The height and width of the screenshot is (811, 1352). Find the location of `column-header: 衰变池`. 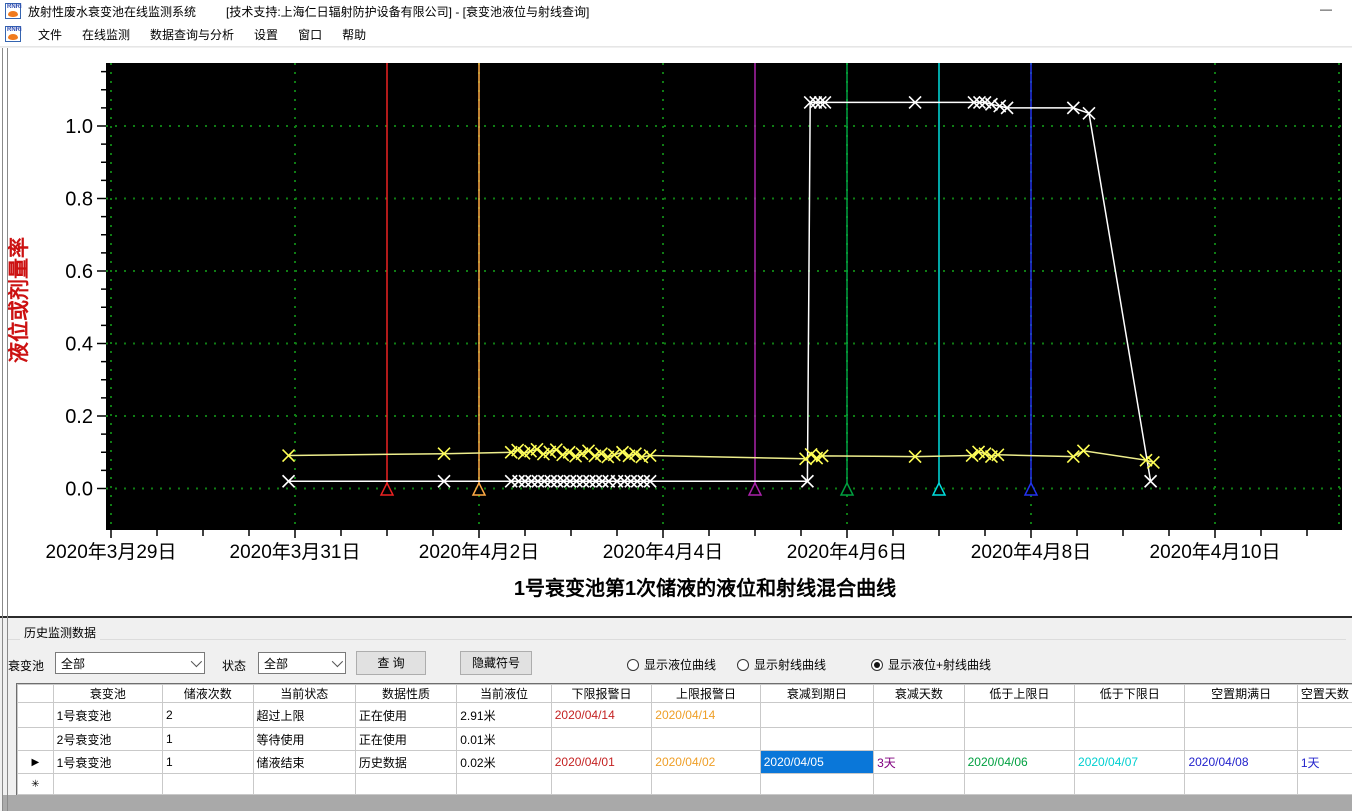

column-header: 衰变池 is located at coordinates (108, 693).